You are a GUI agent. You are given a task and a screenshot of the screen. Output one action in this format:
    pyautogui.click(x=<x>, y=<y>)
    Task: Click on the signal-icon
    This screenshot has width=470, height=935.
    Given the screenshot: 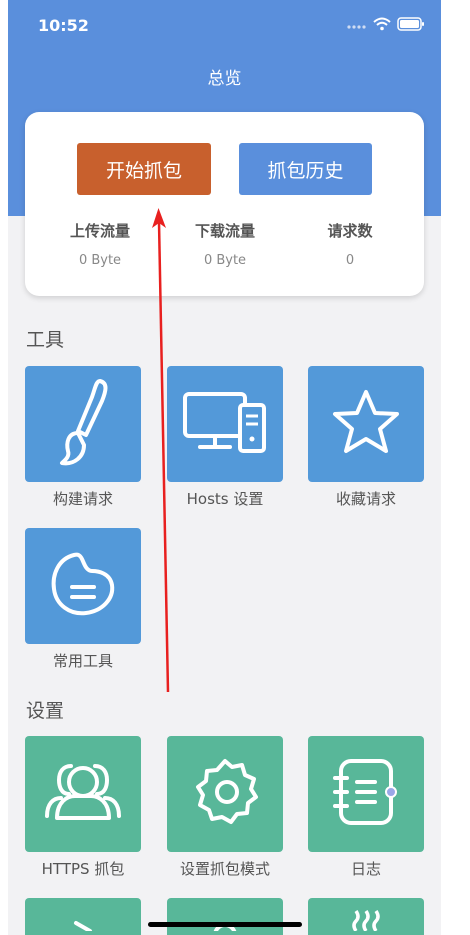 What is the action you would take?
    pyautogui.click(x=357, y=25)
    